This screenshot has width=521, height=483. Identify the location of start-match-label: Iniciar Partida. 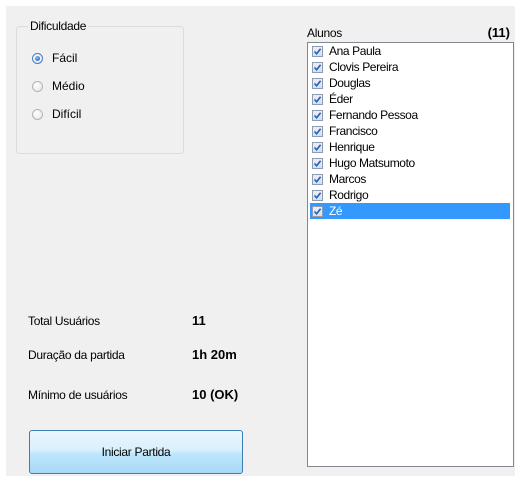
(136, 452).